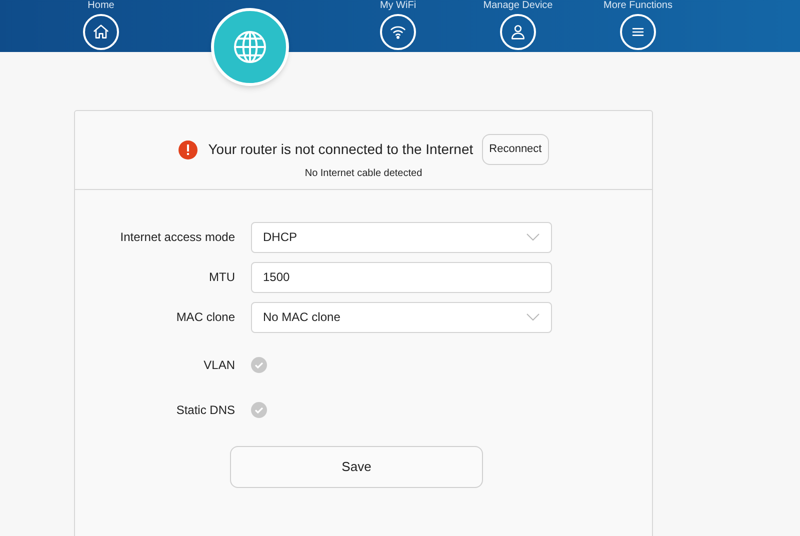 The image size is (800, 536). What do you see at coordinates (101, 25) in the screenshot?
I see `nav-tab: Home` at bounding box center [101, 25].